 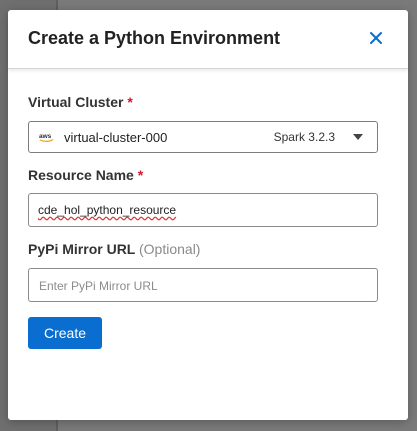 I want to click on close-button, so click(x=376, y=38).